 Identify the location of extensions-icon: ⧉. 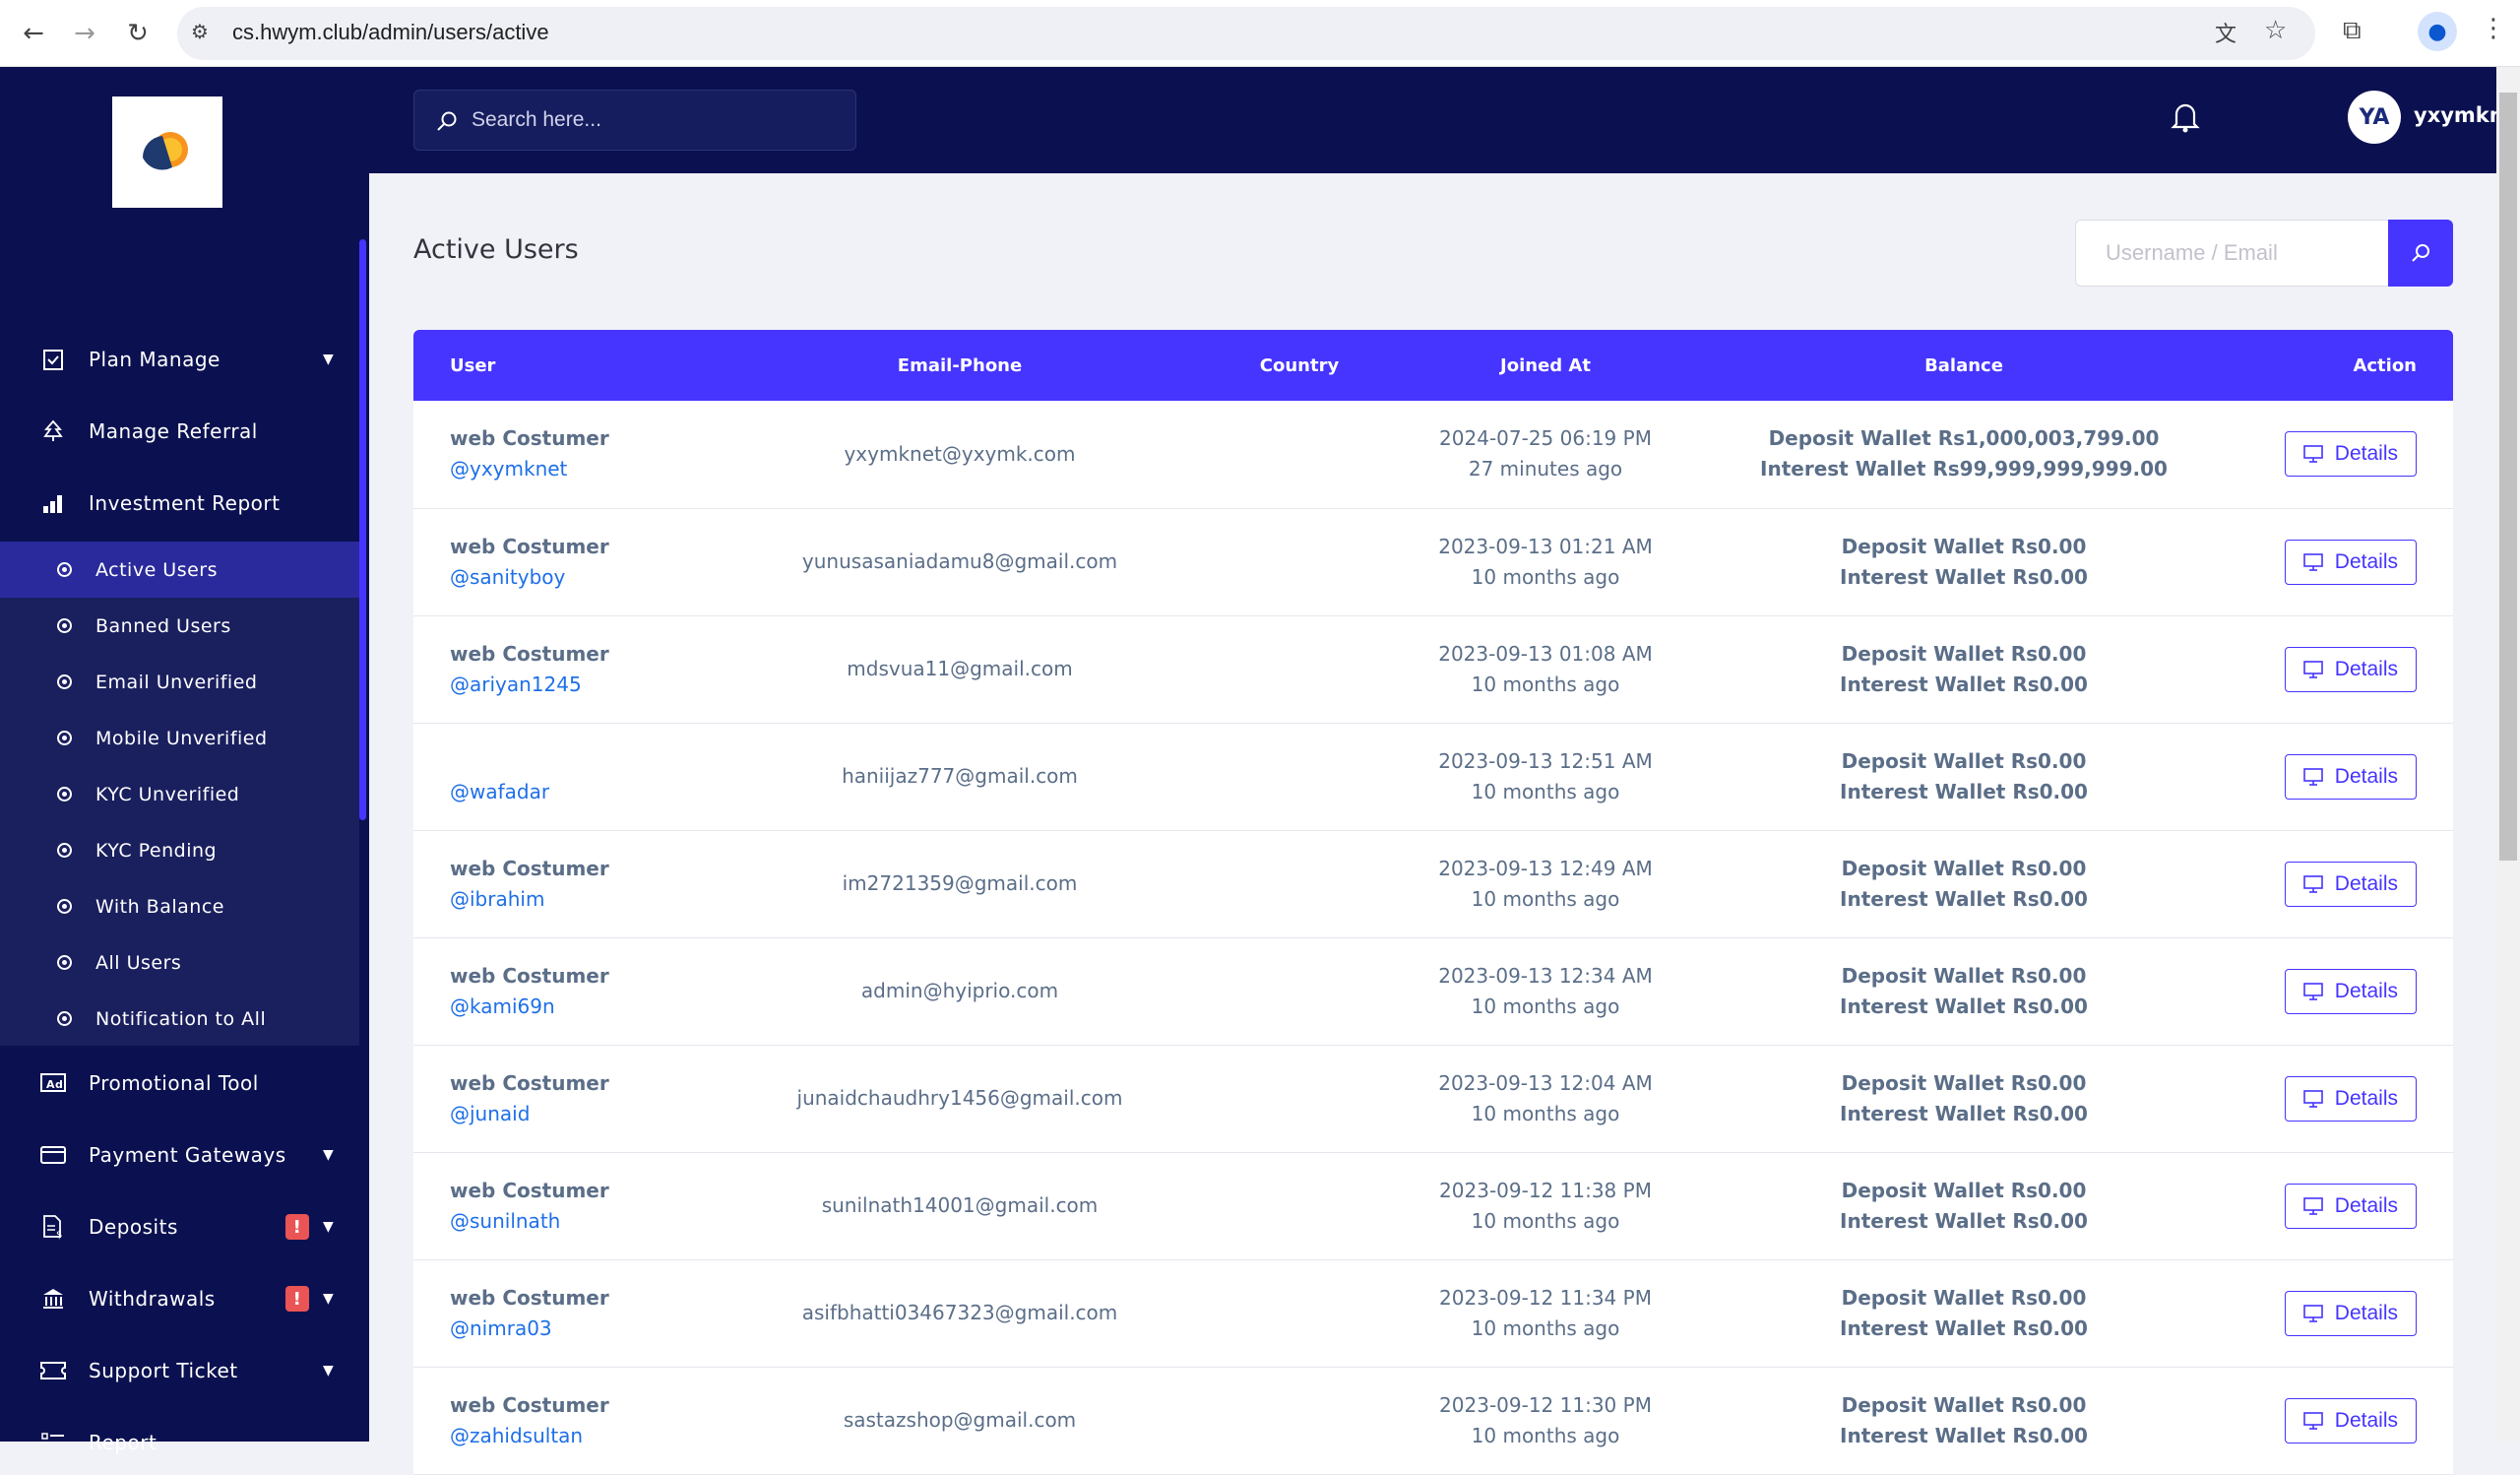
(2352, 31).